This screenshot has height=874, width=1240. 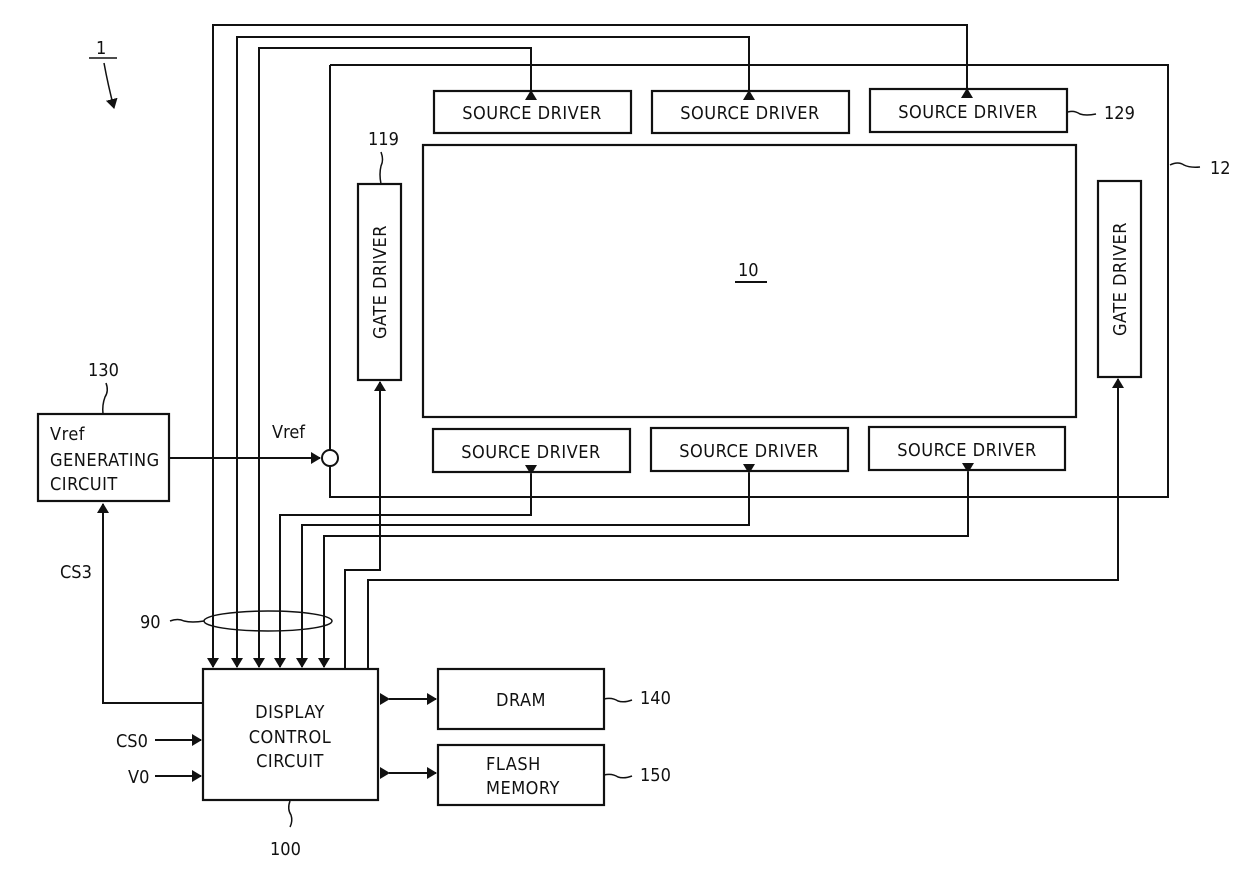 I want to click on vref-node, so click(x=330, y=458).